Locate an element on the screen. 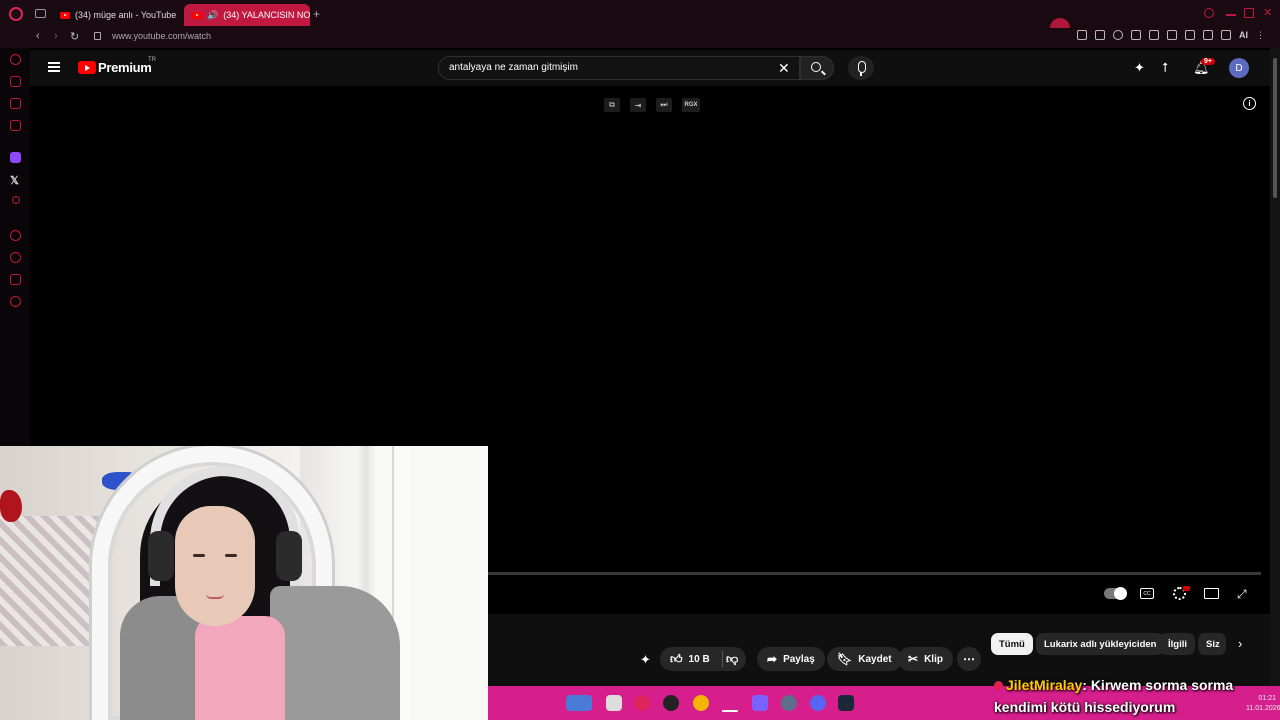 This screenshot has height=720, width=1280. sidebar-media-icon is located at coordinates (15, 125).